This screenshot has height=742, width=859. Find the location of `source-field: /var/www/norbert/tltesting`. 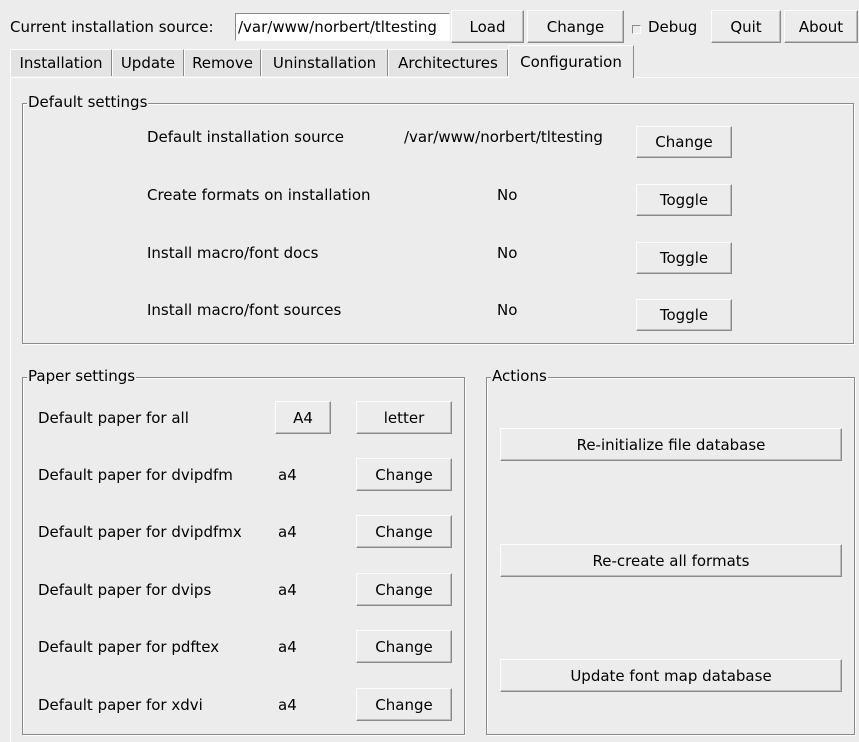

source-field: /var/www/norbert/tltesting is located at coordinates (342, 27).